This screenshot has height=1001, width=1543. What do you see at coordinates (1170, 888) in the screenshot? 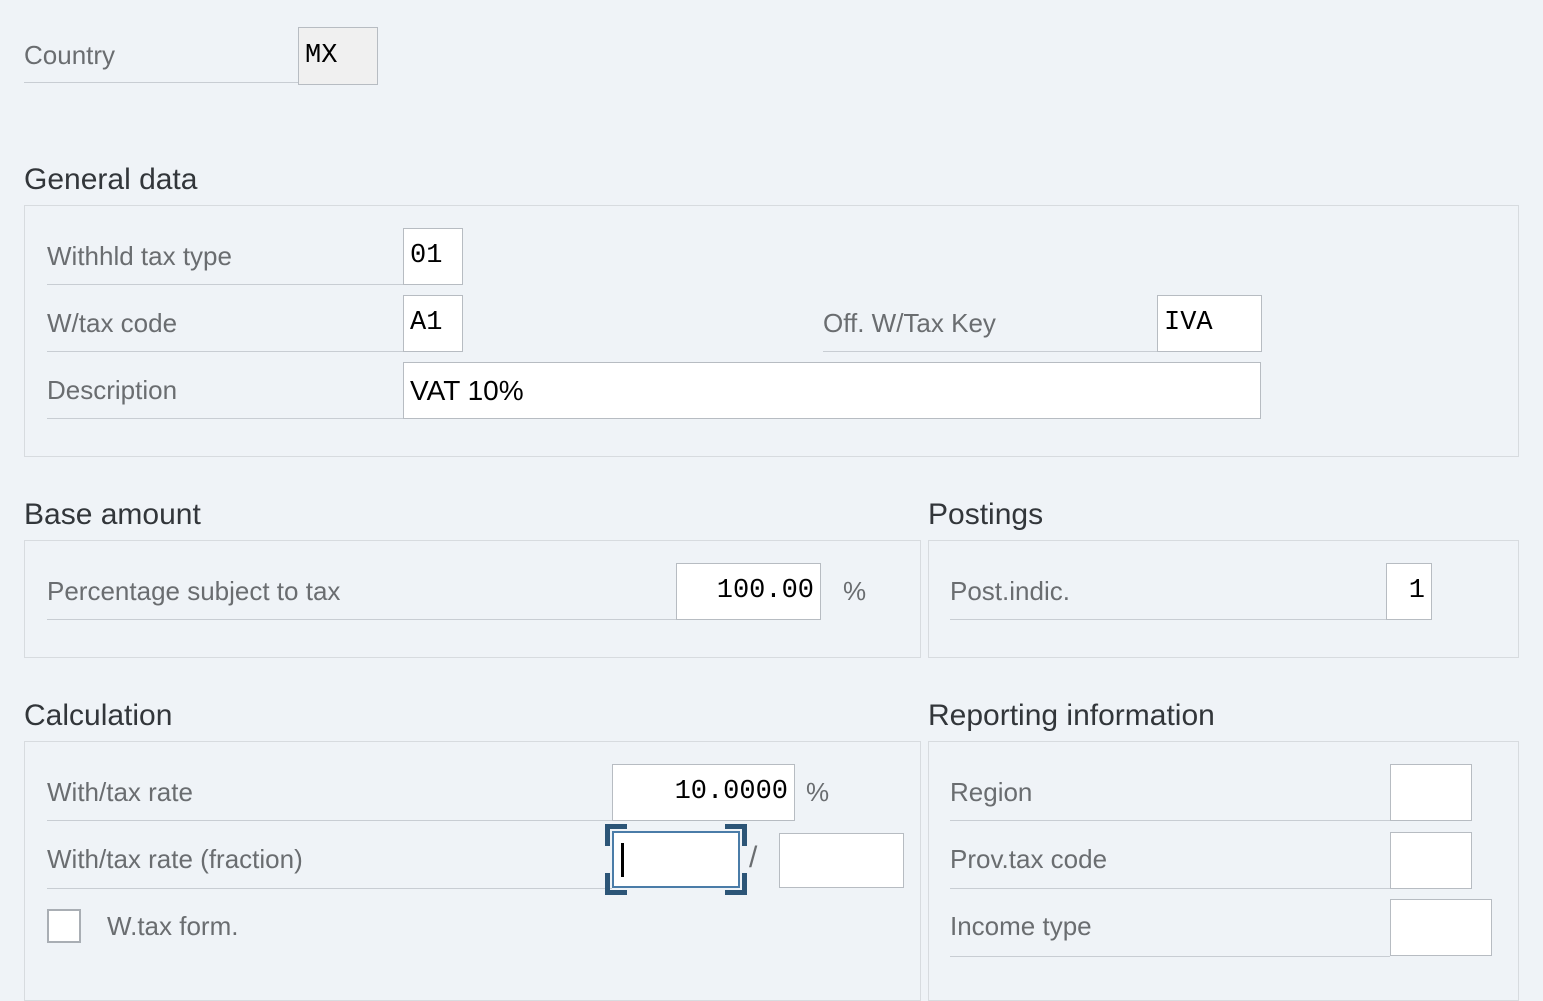
I see `prov-tax-code-rule` at bounding box center [1170, 888].